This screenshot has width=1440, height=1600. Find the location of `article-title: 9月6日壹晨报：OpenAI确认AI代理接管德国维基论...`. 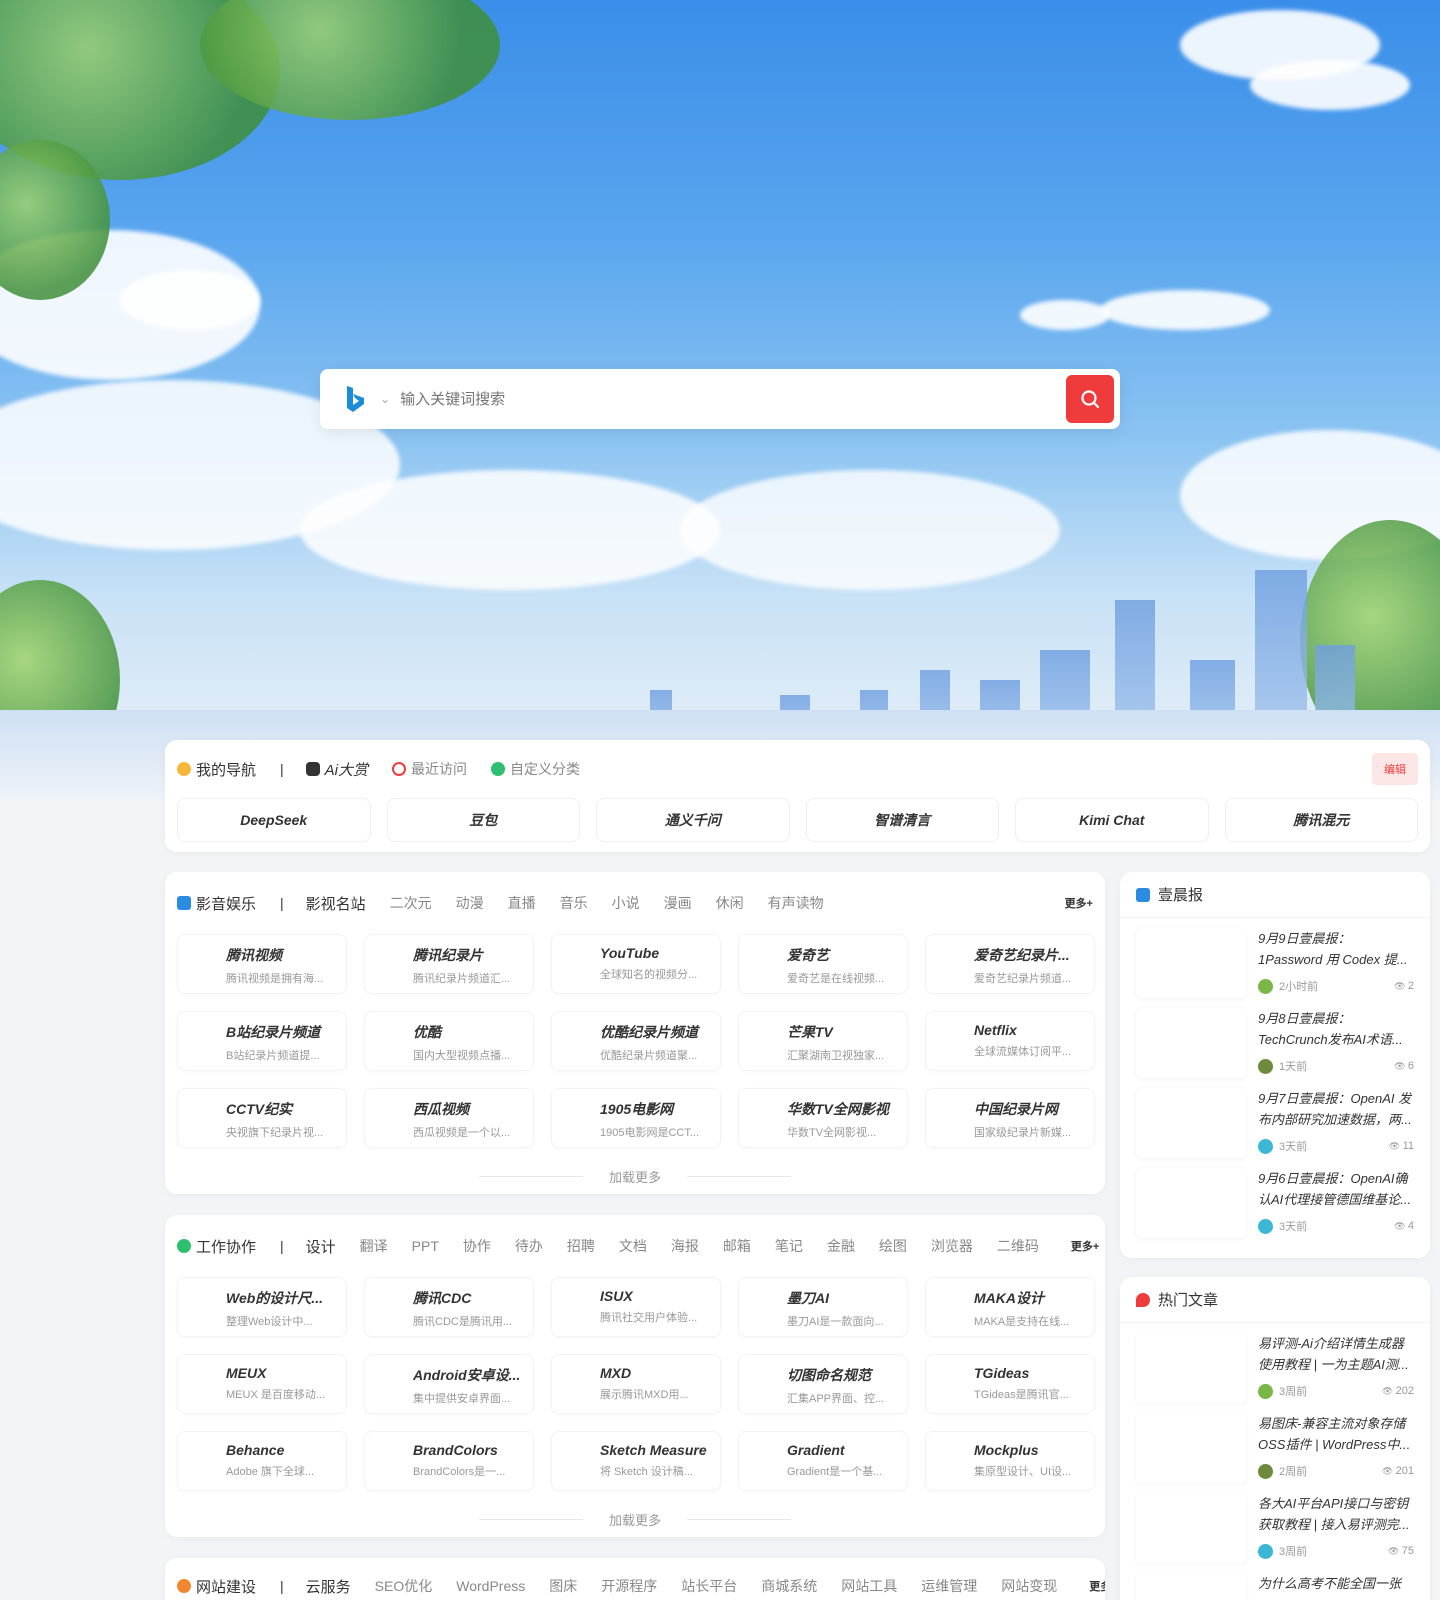

article-title: 9月6日壹晨报：OpenAI确认AI代理接管德国维基论... is located at coordinates (1336, 1189).